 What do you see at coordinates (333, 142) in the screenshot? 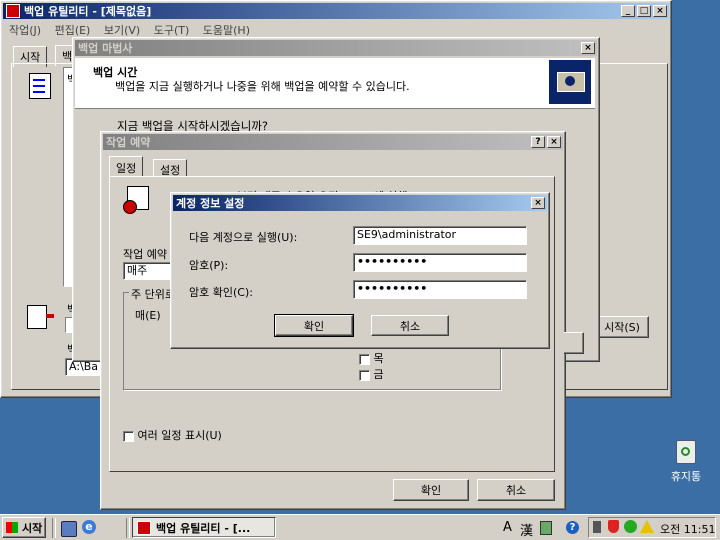
I see `schedule-titlebar: 작업 예약 ? ×` at bounding box center [333, 142].